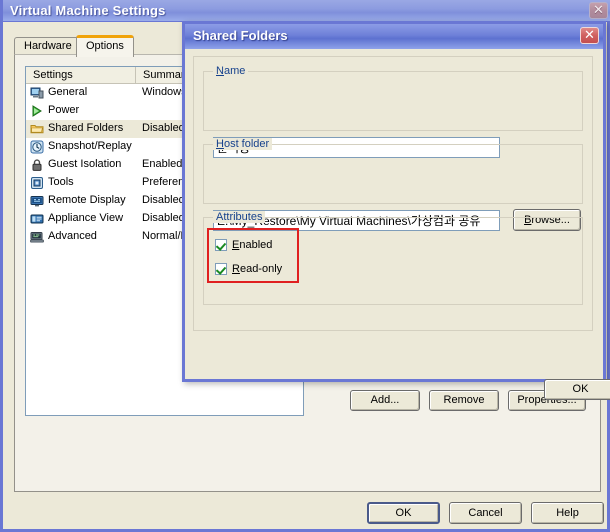 Image resolution: width=610 pixels, height=532 pixels. Describe the element at coordinates (231, 71) in the screenshot. I see `name-group-legend: Name` at that location.